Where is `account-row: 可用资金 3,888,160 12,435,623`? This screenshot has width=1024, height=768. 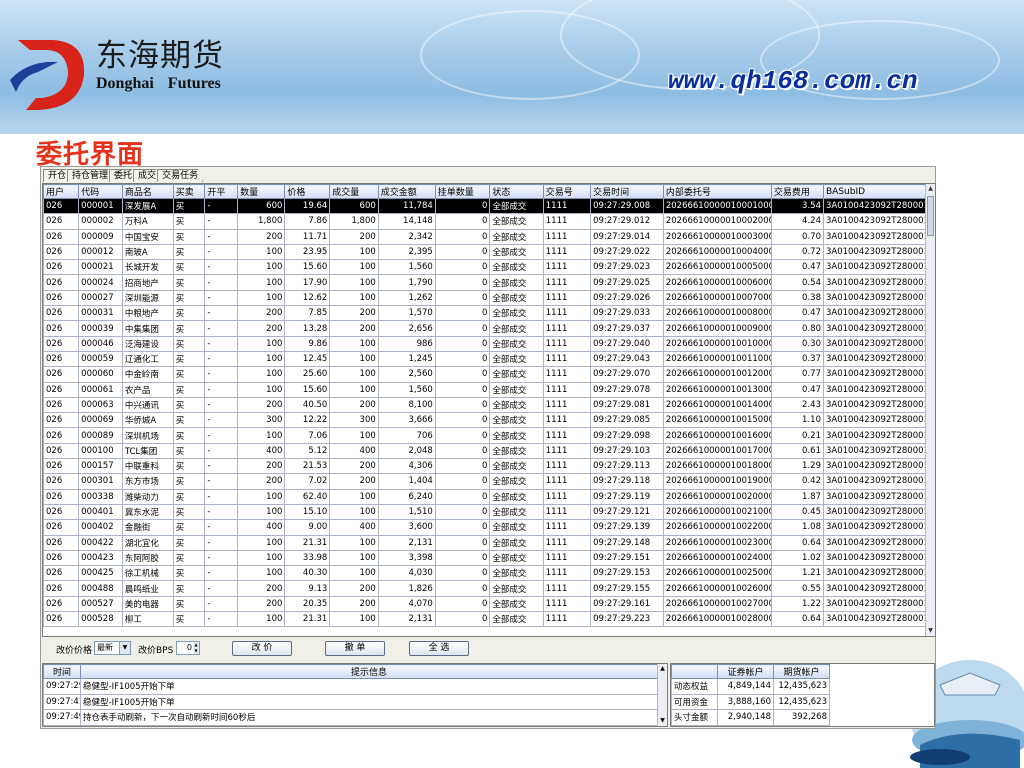 account-row: 可用资金 3,888,160 12,435,623 is located at coordinates (750, 701).